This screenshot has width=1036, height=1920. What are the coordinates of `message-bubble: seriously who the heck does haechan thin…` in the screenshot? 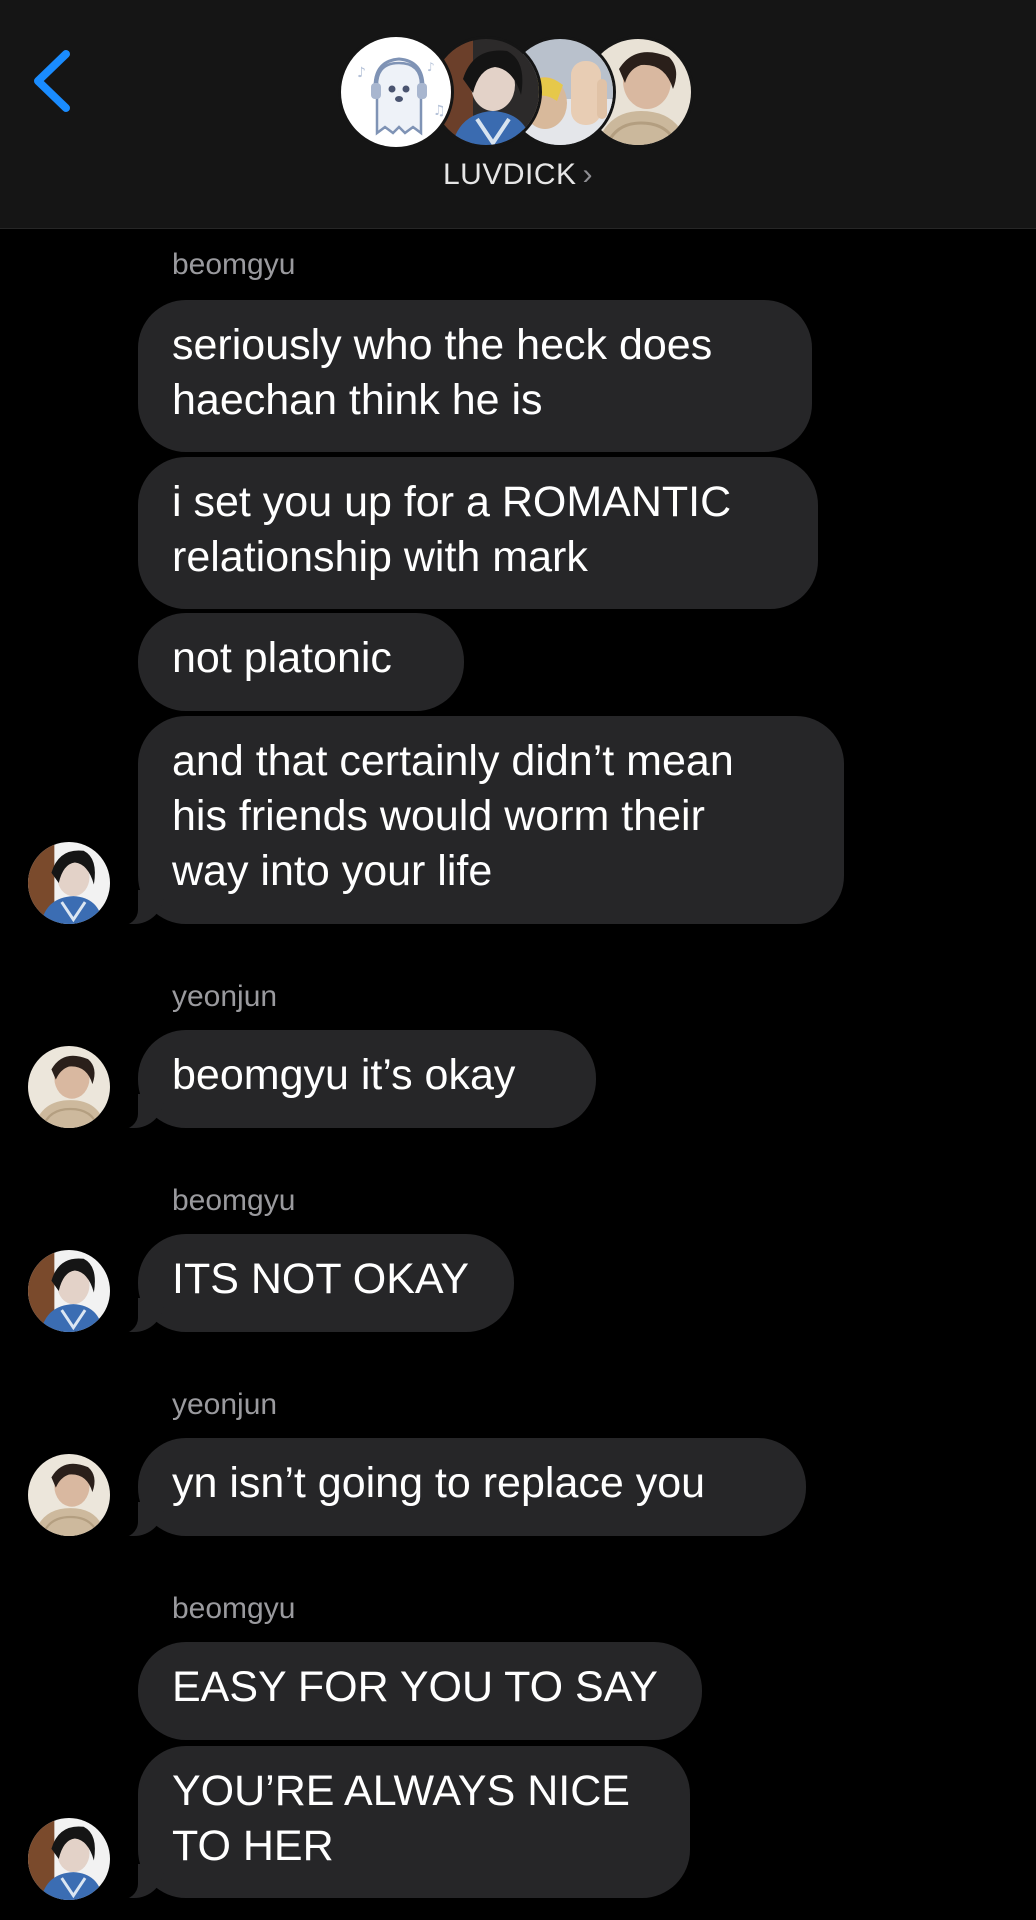 It's located at (475, 376).